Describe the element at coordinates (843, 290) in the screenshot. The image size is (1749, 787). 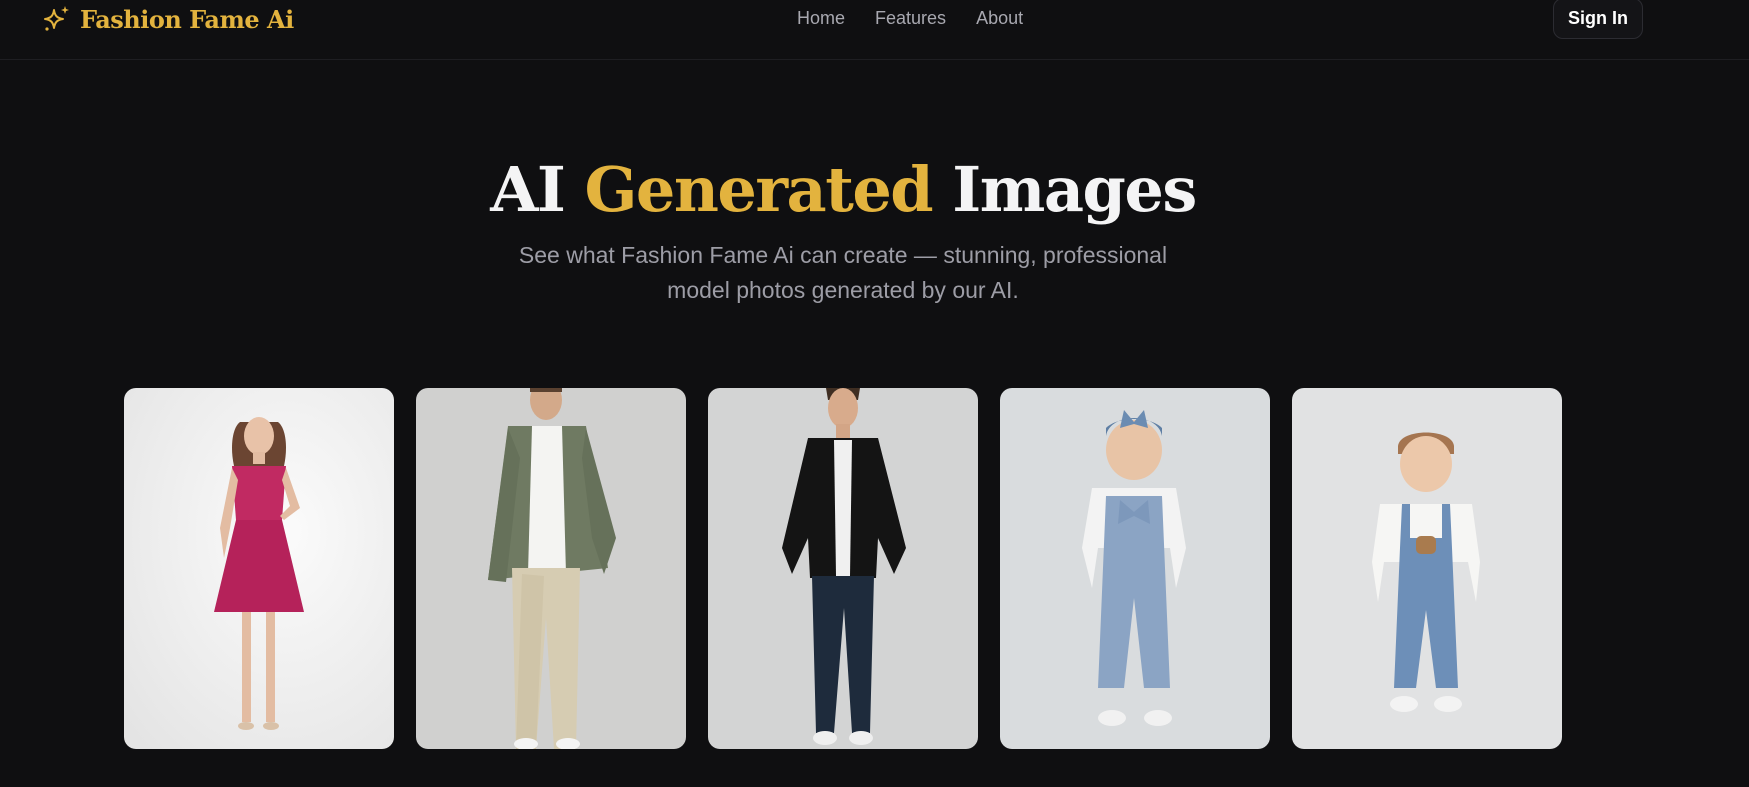
I see `subtitle-line-2: model photos generated by our AI.` at that location.